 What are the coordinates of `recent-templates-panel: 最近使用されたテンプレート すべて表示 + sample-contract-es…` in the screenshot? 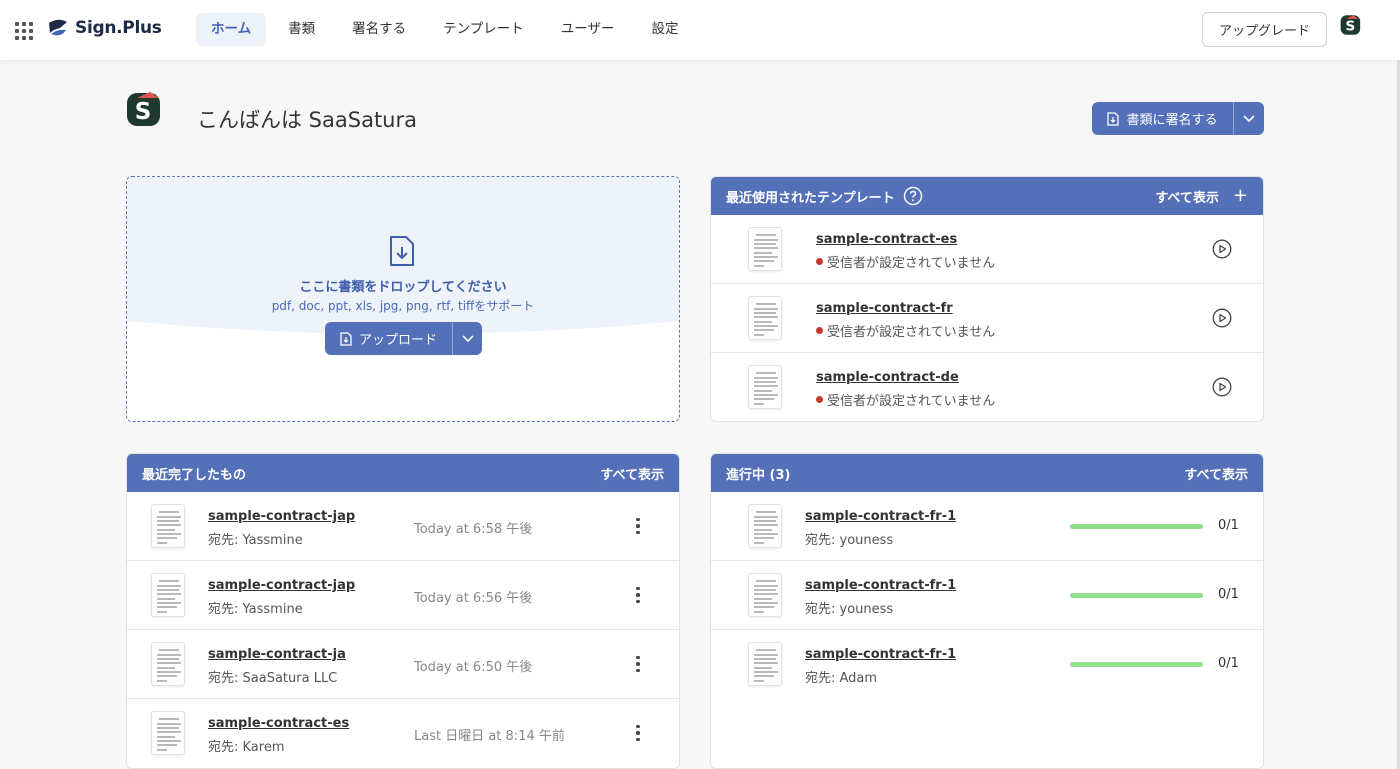 It's located at (987, 299).